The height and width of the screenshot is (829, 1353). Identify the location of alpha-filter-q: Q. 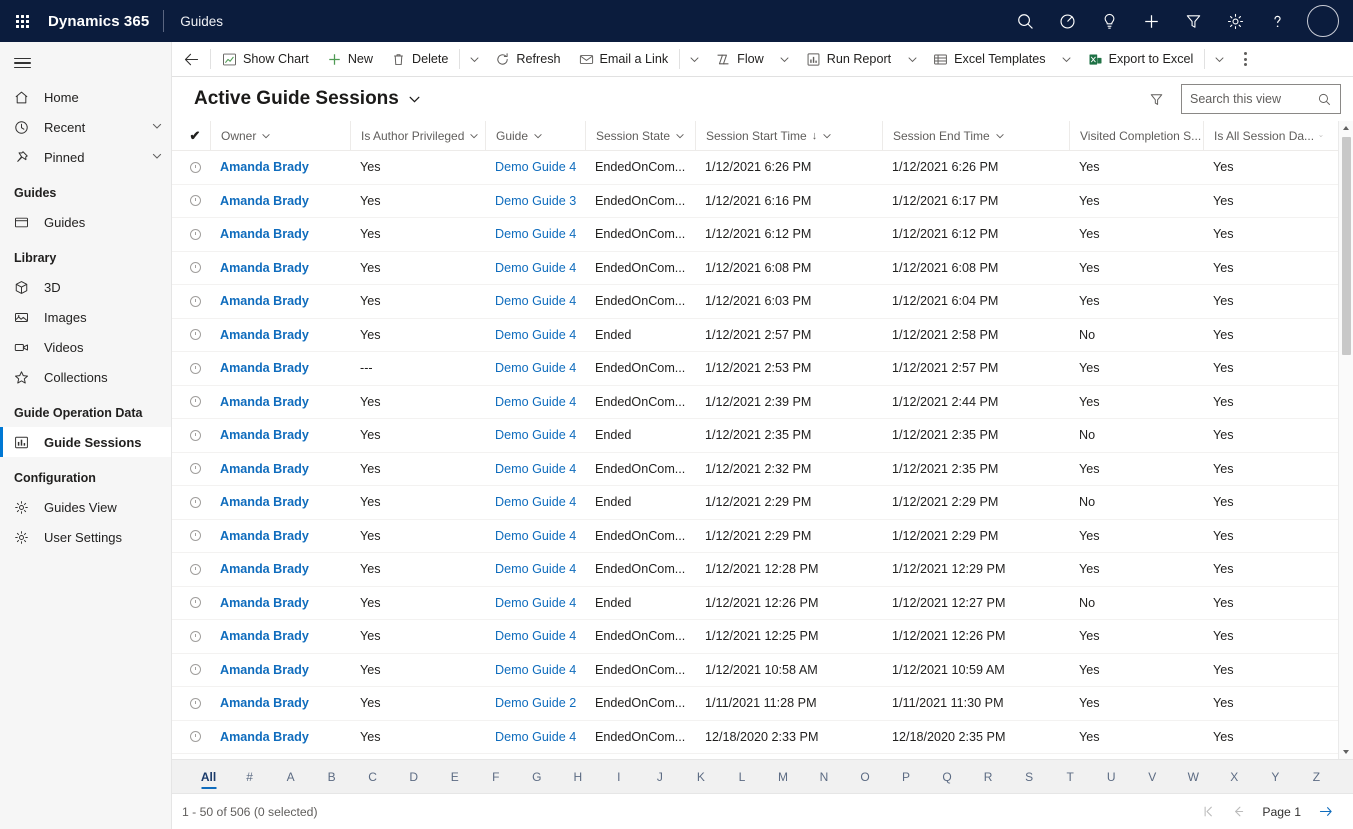
(947, 777).